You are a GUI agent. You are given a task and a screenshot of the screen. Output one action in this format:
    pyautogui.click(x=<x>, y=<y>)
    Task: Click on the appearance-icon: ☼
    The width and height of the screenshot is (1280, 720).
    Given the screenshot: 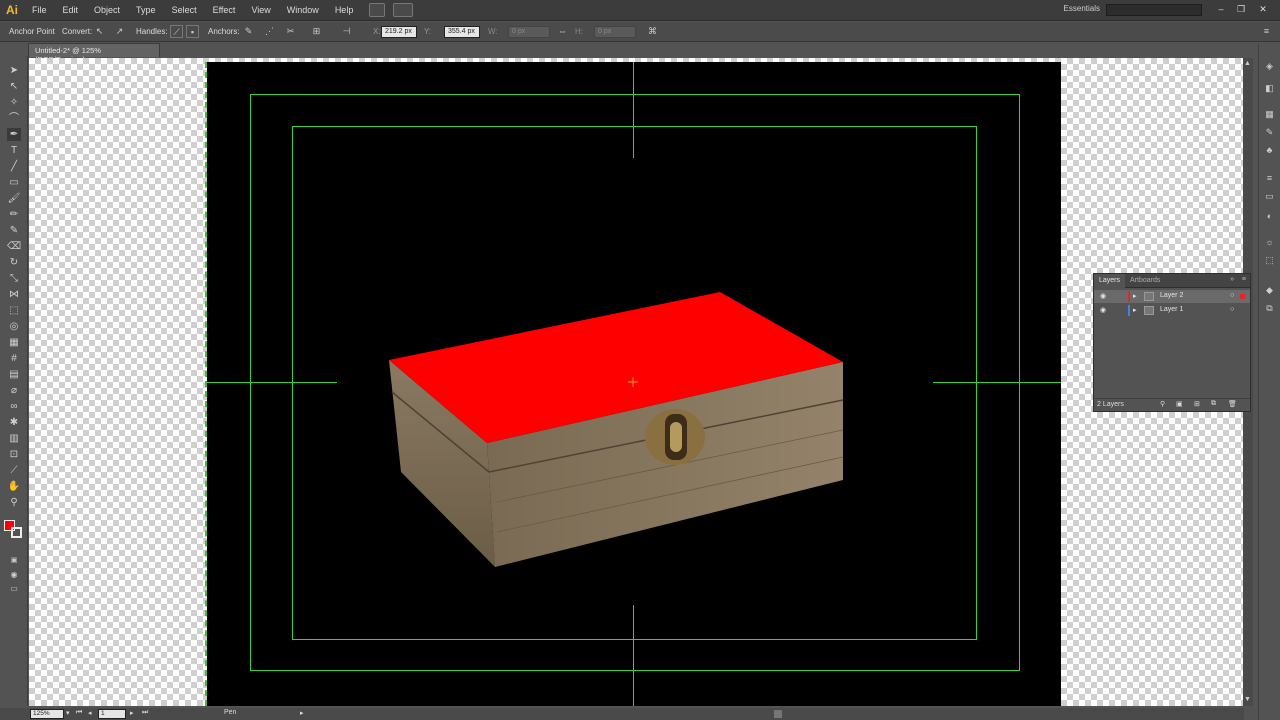 What is the action you would take?
    pyautogui.click(x=1269, y=242)
    